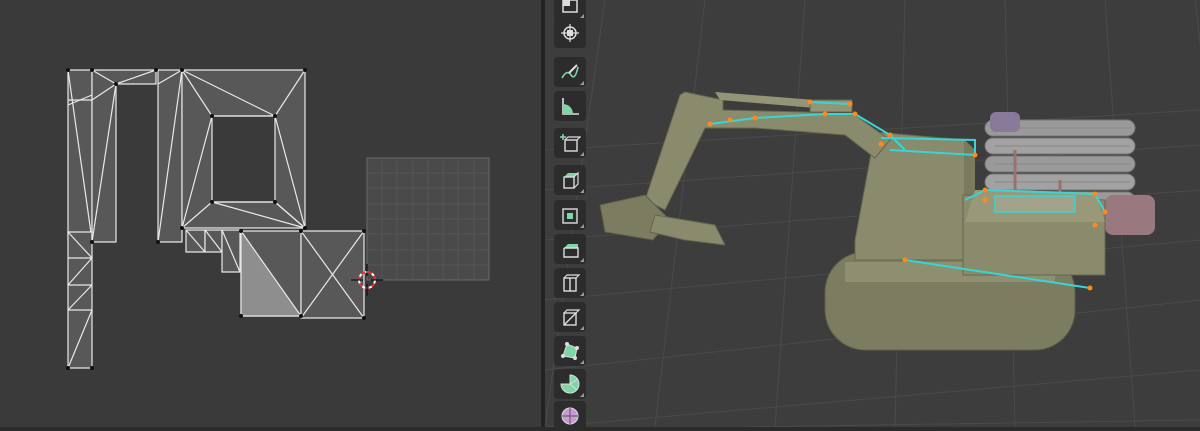  I want to click on bevel-tool, so click(570, 249).